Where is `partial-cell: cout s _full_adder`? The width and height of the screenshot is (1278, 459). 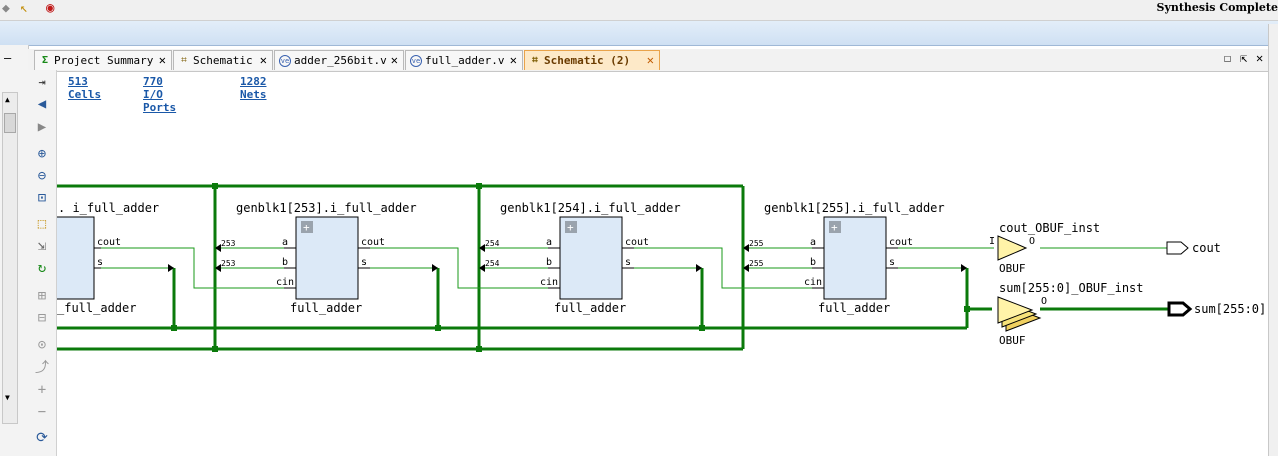
partial-cell: cout s _full_adder is located at coordinates (93, 265).